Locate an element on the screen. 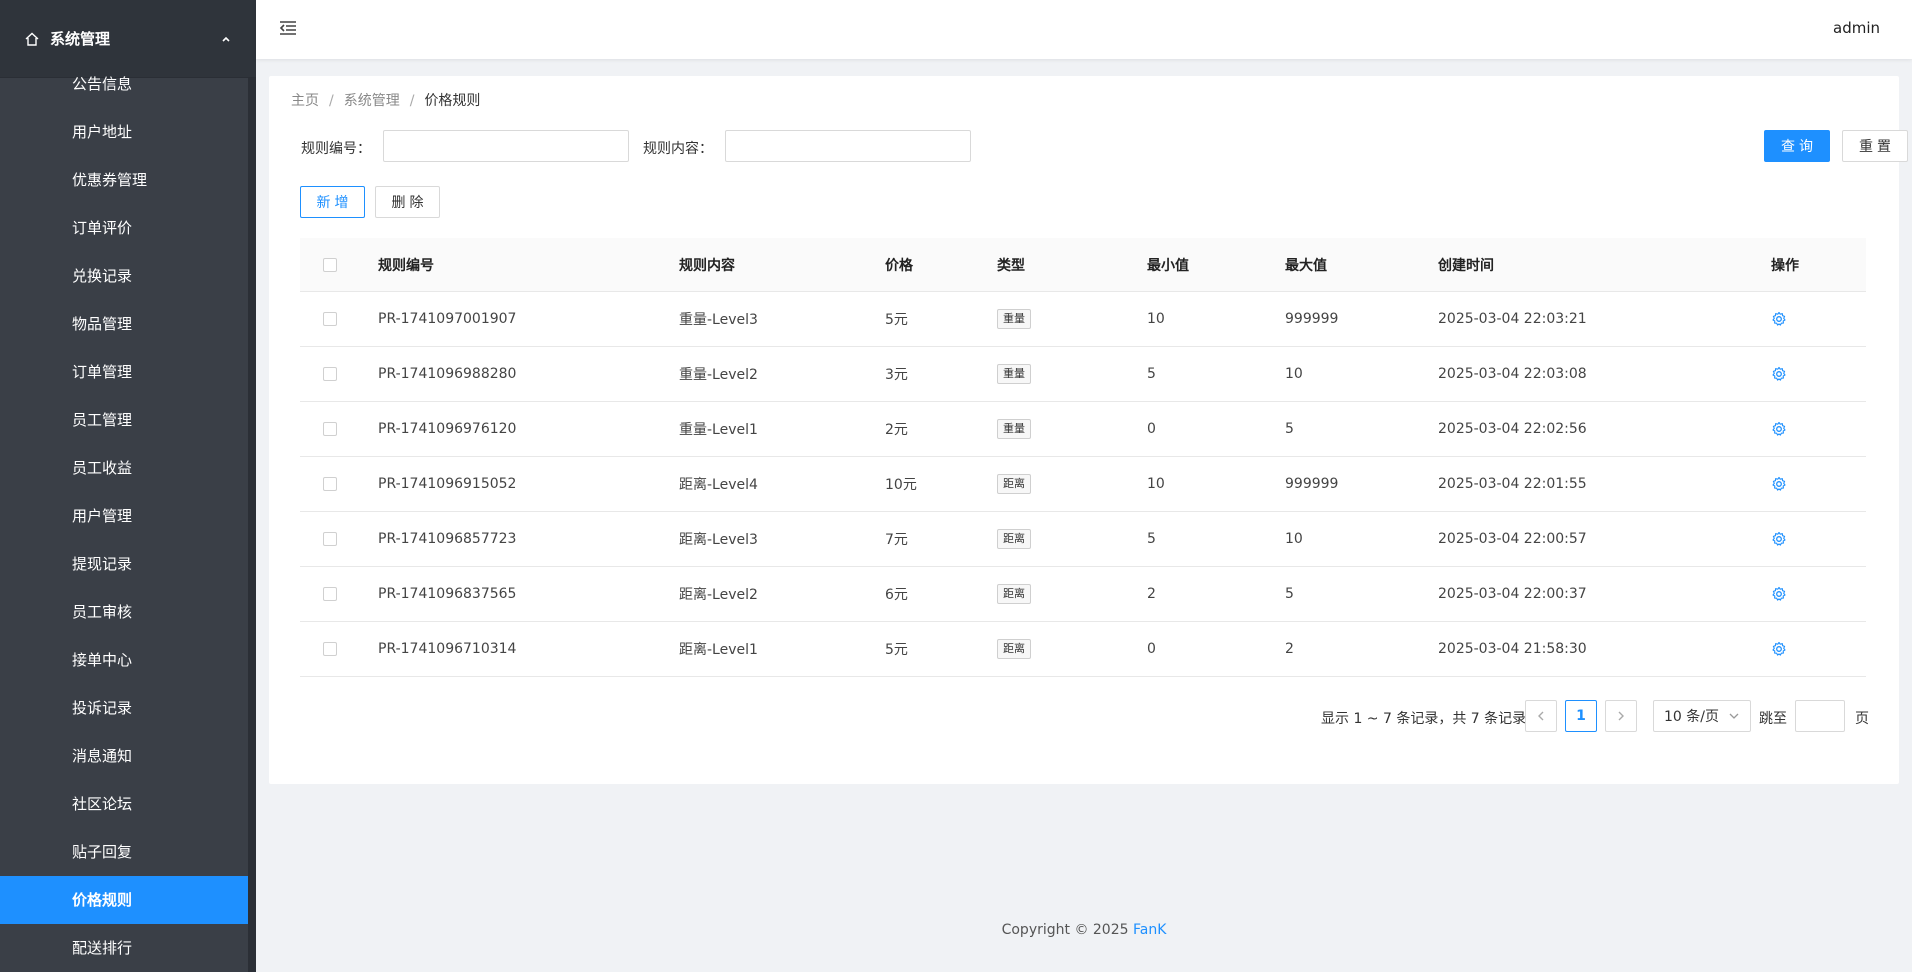 The width and height of the screenshot is (1912, 972). cell-code: PR-1741096915052 is located at coordinates (447, 484).